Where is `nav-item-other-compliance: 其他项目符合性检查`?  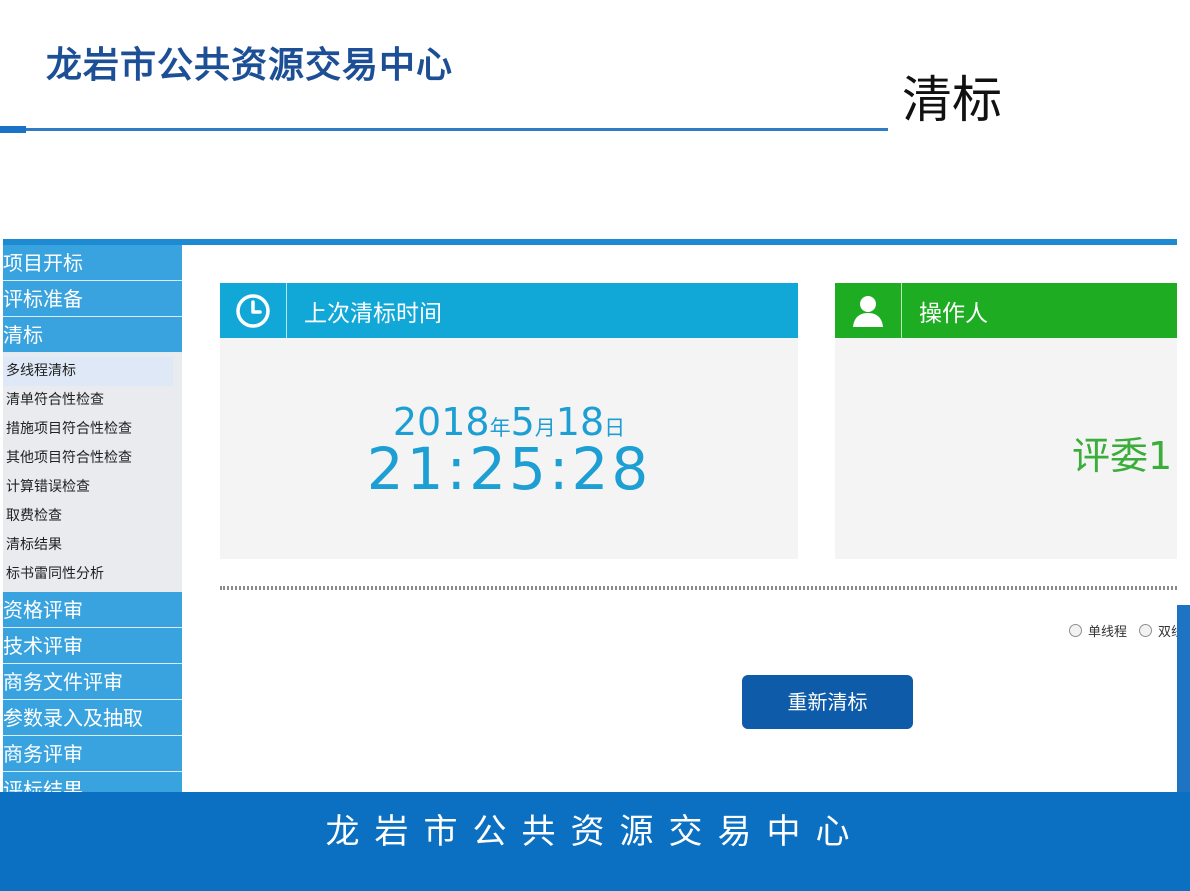
nav-item-other-compliance: 其他项目符合性检查 is located at coordinates (92, 458).